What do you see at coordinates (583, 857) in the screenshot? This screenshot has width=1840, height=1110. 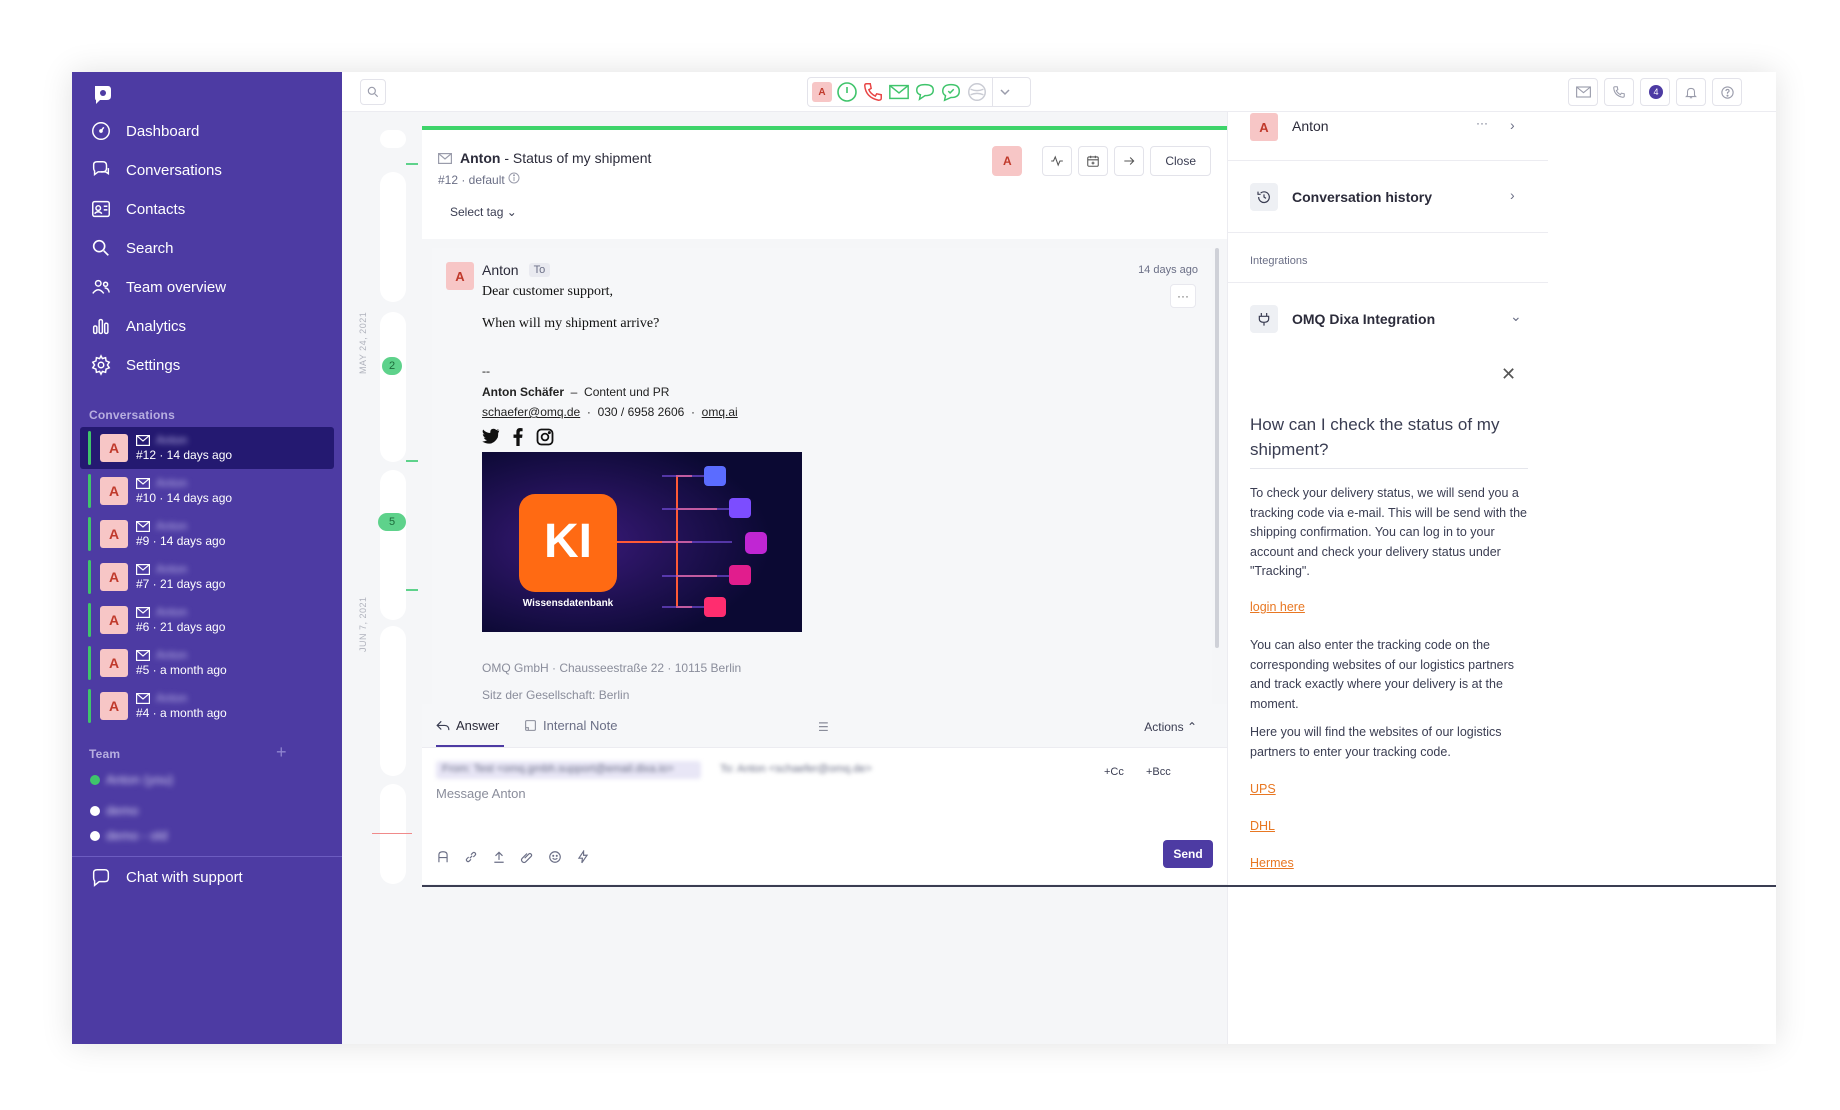 I see `lightning-icon` at bounding box center [583, 857].